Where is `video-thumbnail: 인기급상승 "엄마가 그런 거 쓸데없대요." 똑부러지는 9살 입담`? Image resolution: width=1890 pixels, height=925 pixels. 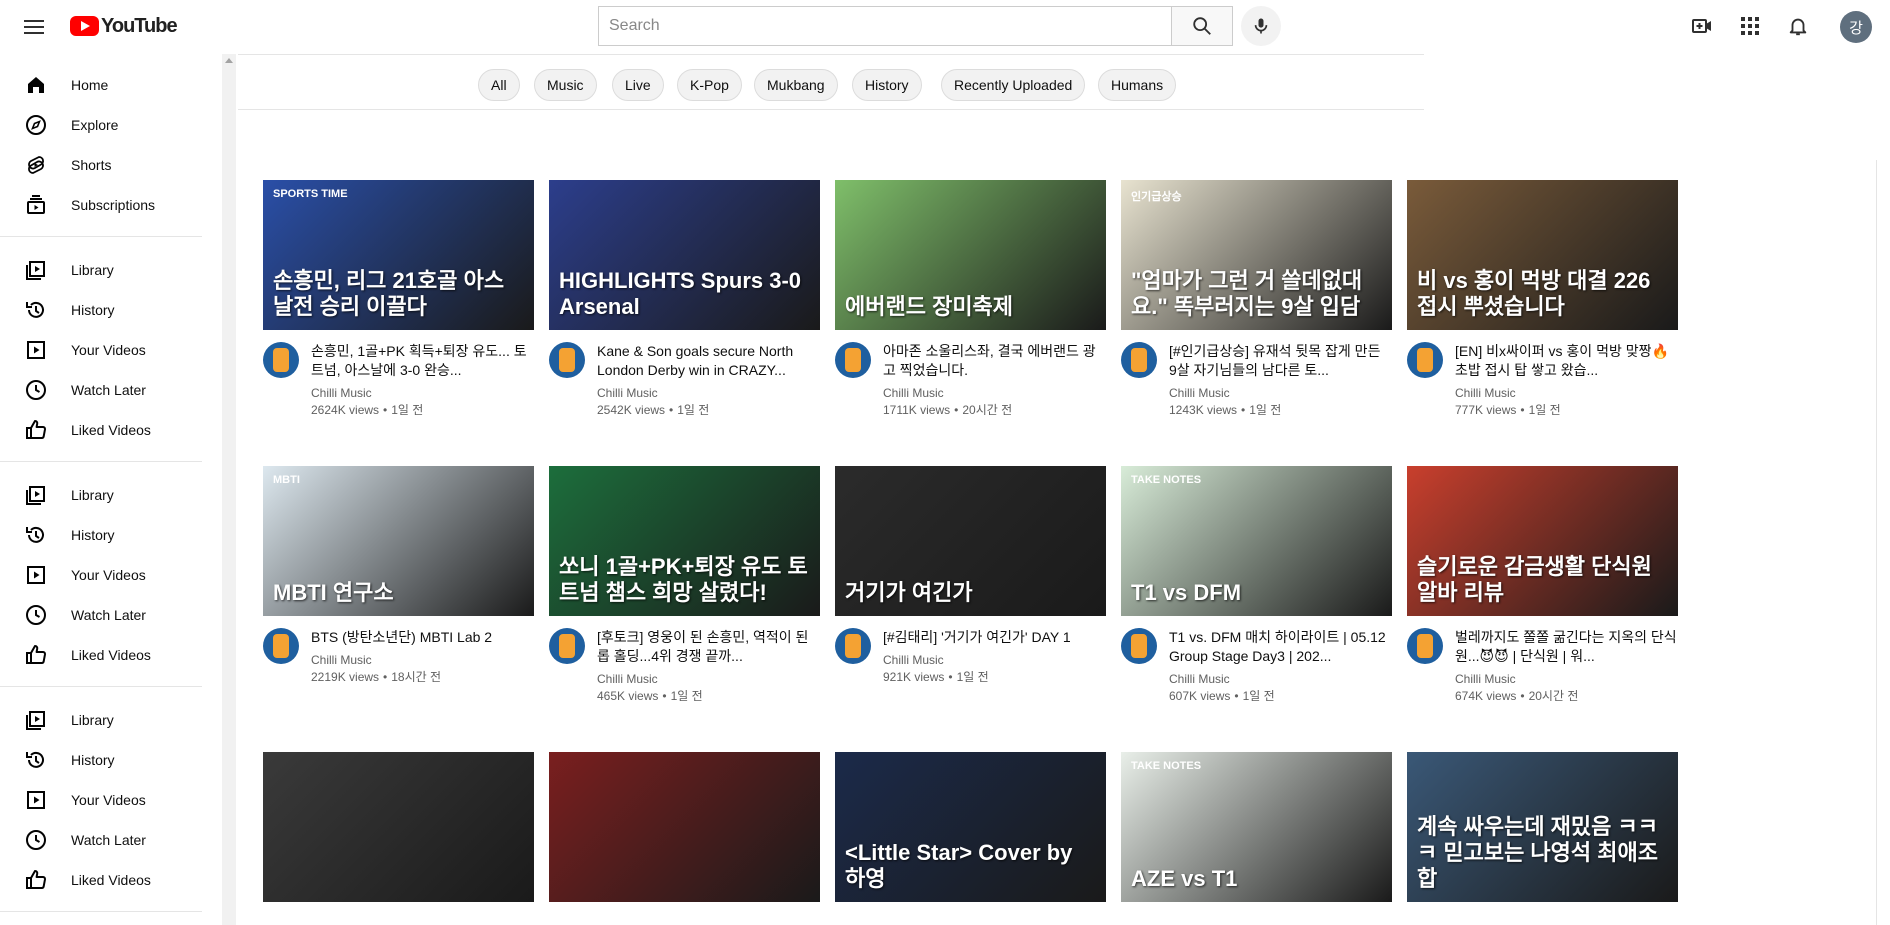
video-thumbnail: 인기급상승 "엄마가 그런 거 쓸데없대요." 똑부러지는 9살 입담 is located at coordinates (1256, 255).